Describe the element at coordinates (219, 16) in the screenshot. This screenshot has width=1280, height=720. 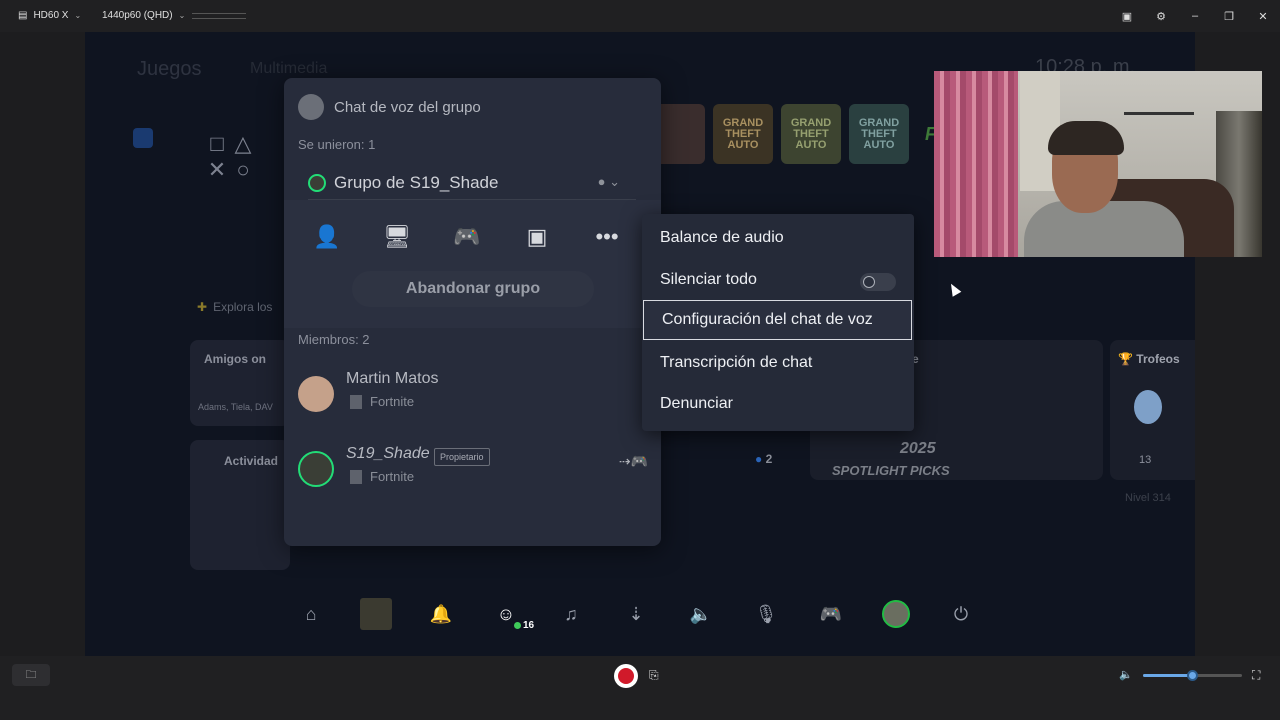
I see `toolbar-handle` at that location.